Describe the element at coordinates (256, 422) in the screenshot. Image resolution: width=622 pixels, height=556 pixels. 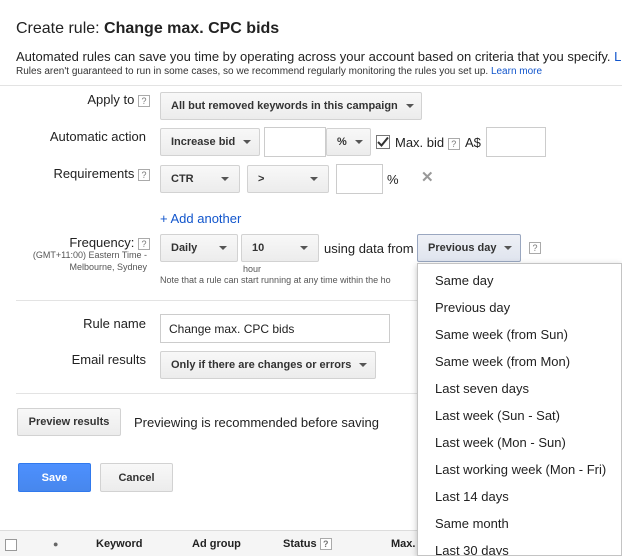
I see `preview-hint-text: Previewing is recommended before saving` at that location.